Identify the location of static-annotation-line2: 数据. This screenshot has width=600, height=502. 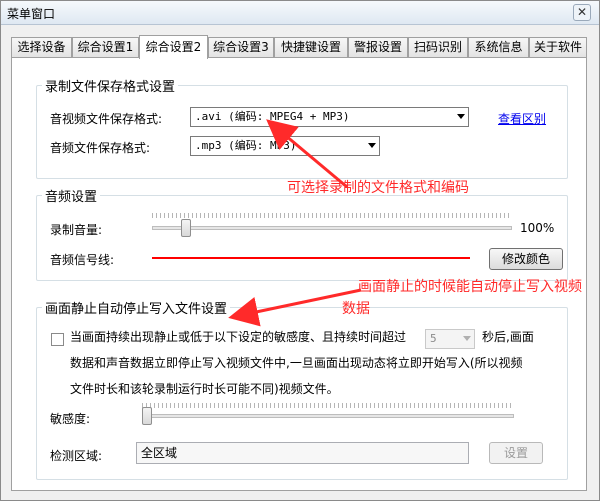
(356, 309).